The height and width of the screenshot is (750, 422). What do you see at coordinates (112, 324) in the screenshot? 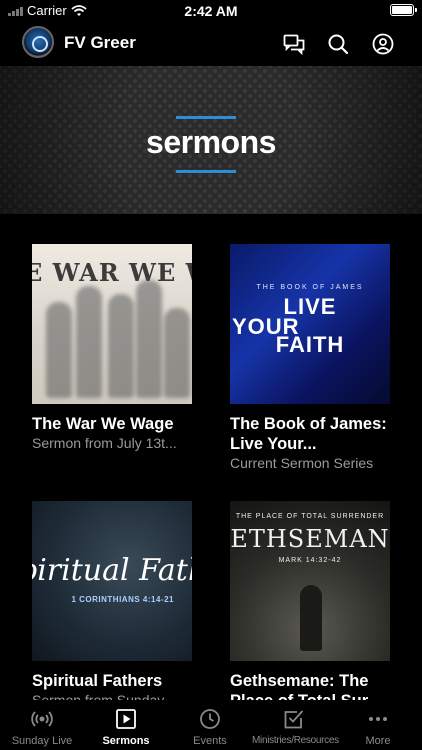
I see `sermon-thumbnail: E WAR WE WA` at bounding box center [112, 324].